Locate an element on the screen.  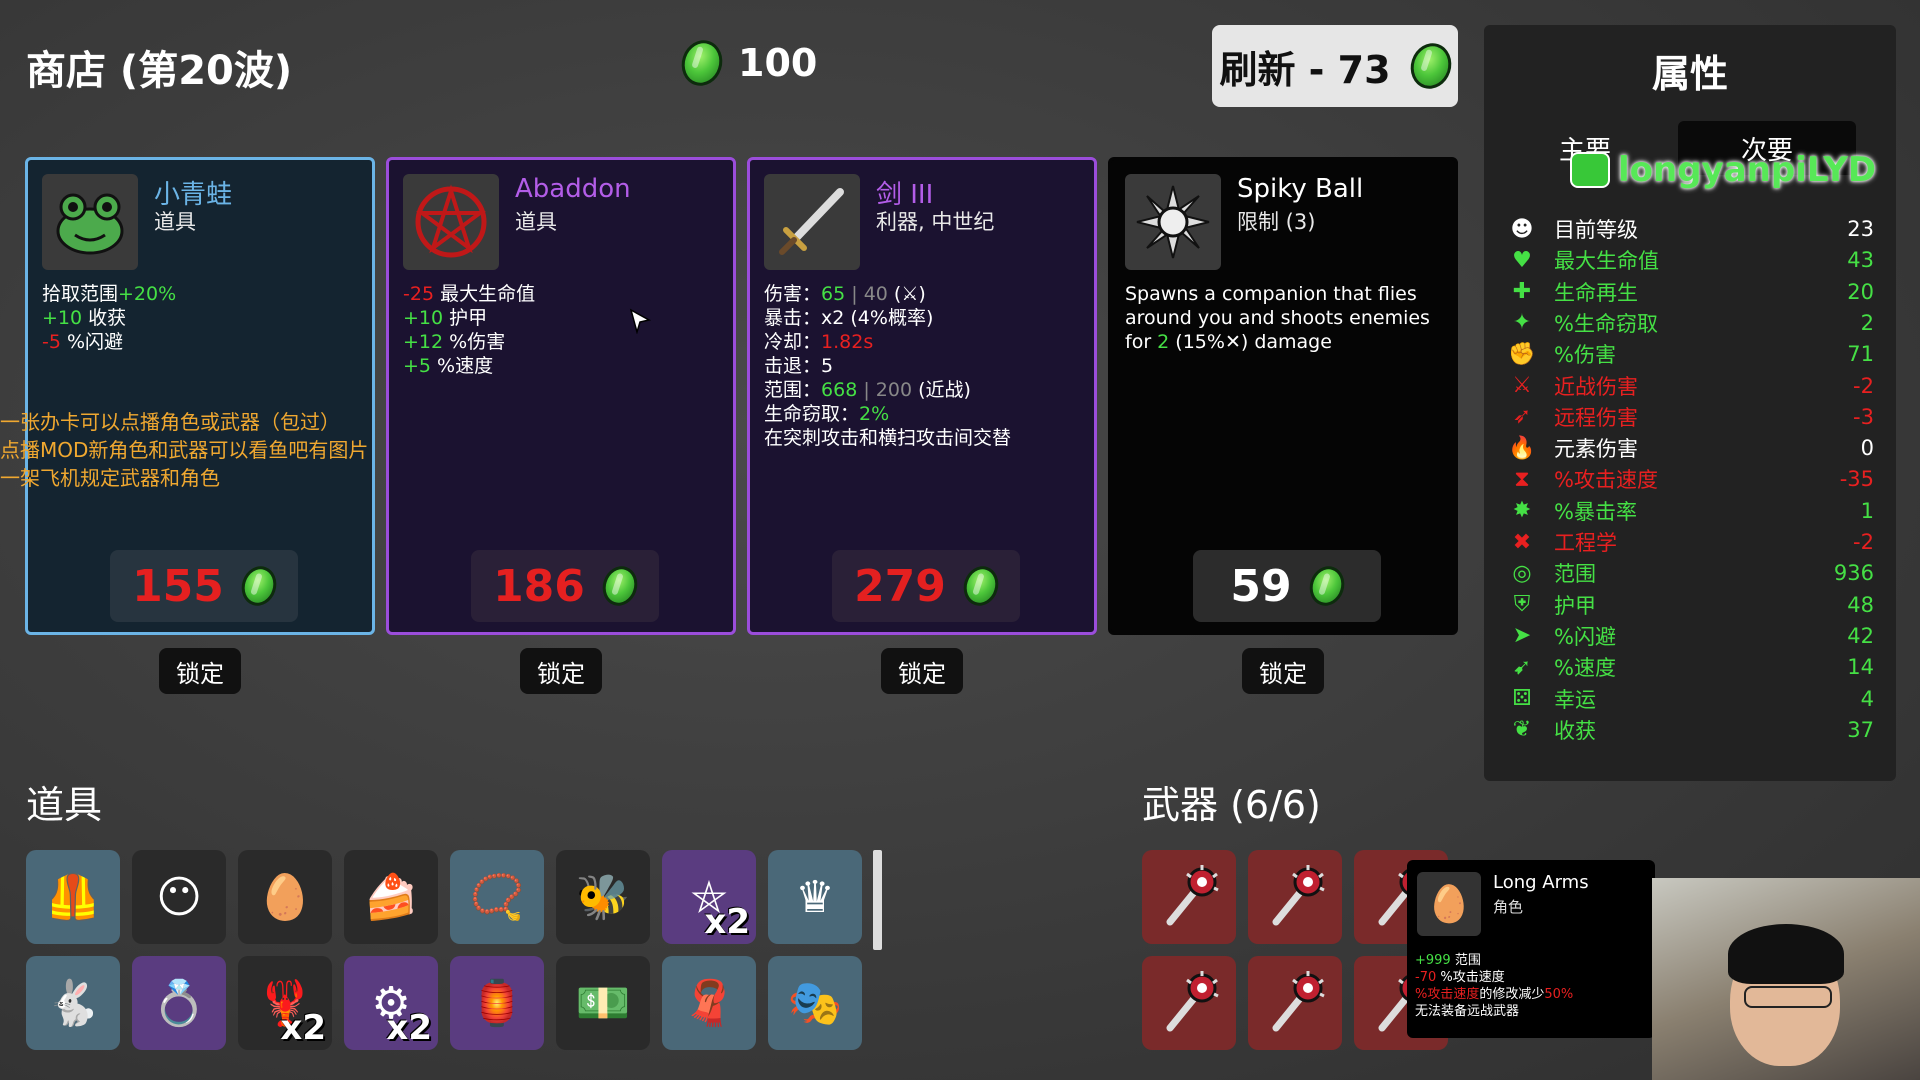
stat-value: 43 is located at coordinates (1860, 260).